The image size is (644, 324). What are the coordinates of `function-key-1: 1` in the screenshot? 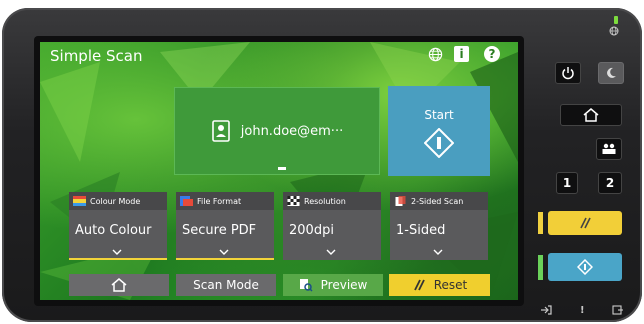 It's located at (567, 183).